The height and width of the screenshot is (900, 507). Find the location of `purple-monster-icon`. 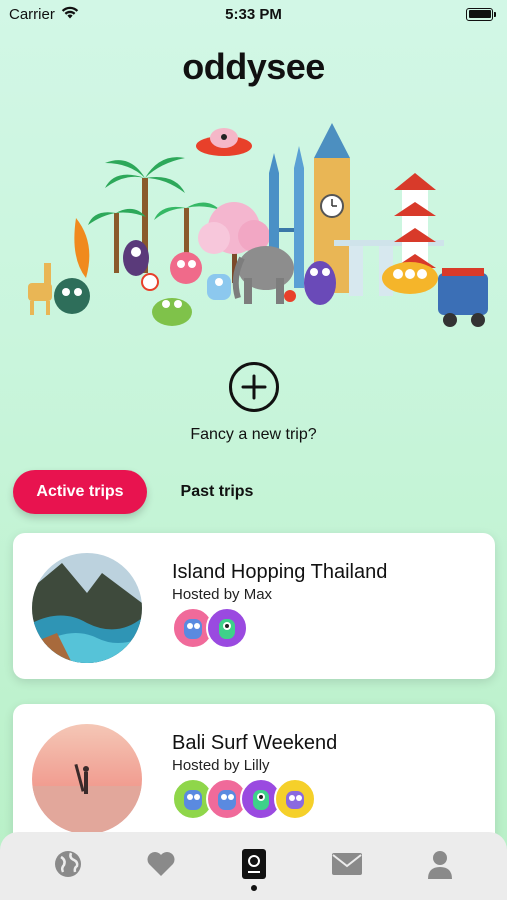

purple-monster-icon is located at coordinates (136, 258).